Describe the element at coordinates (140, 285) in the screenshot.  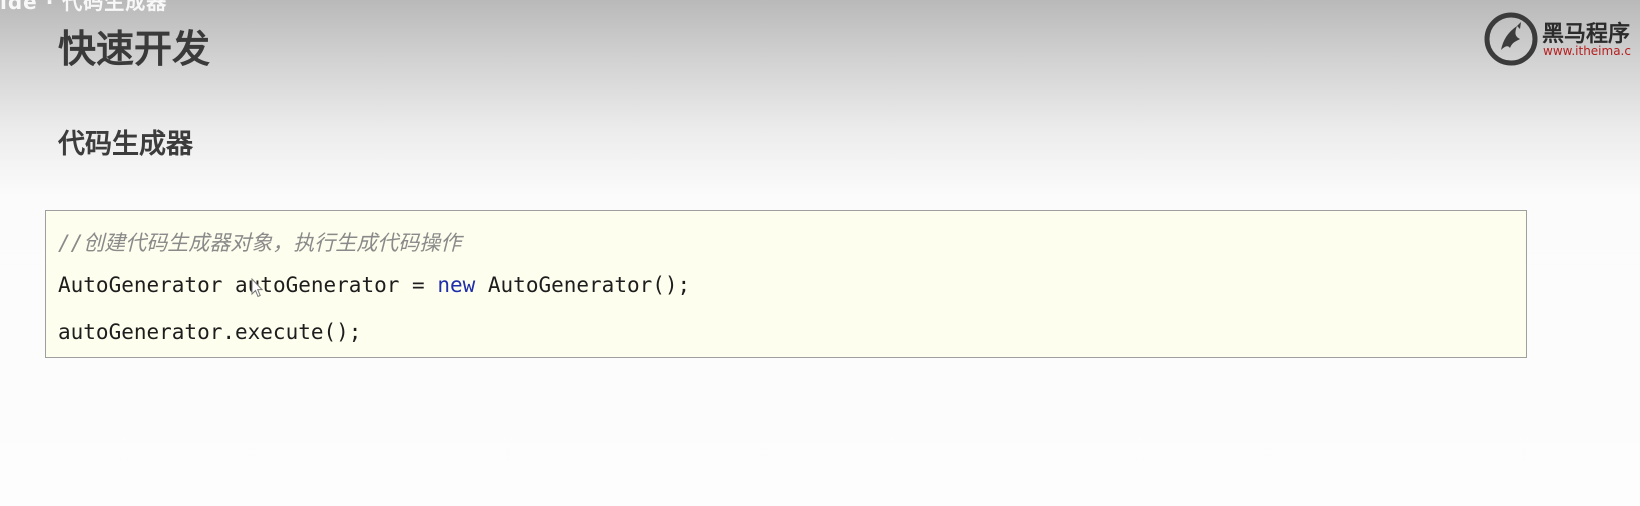
I see `code-type: AutoGenerator` at that location.